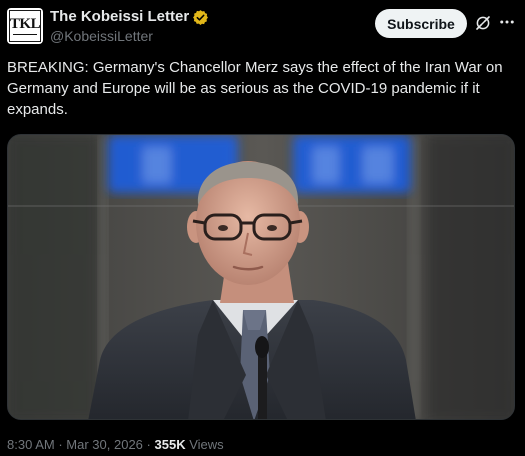 This screenshot has height=456, width=525. I want to click on more-horizontal-icon, so click(507, 22).